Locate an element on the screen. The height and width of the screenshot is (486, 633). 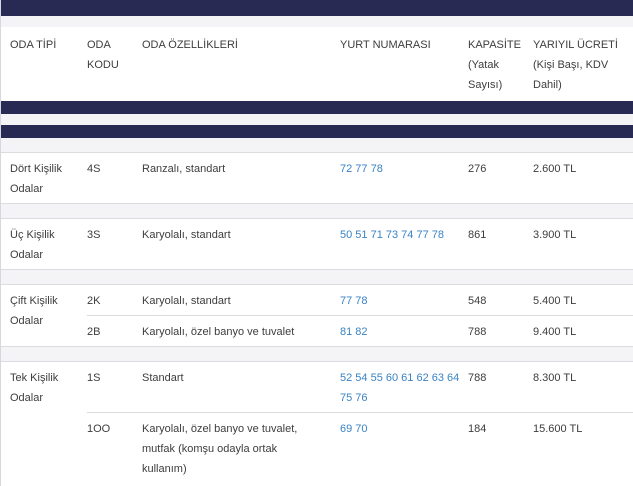
features-line1: Karyolalı, özel banyo ve tuvalet, is located at coordinates (220, 429).